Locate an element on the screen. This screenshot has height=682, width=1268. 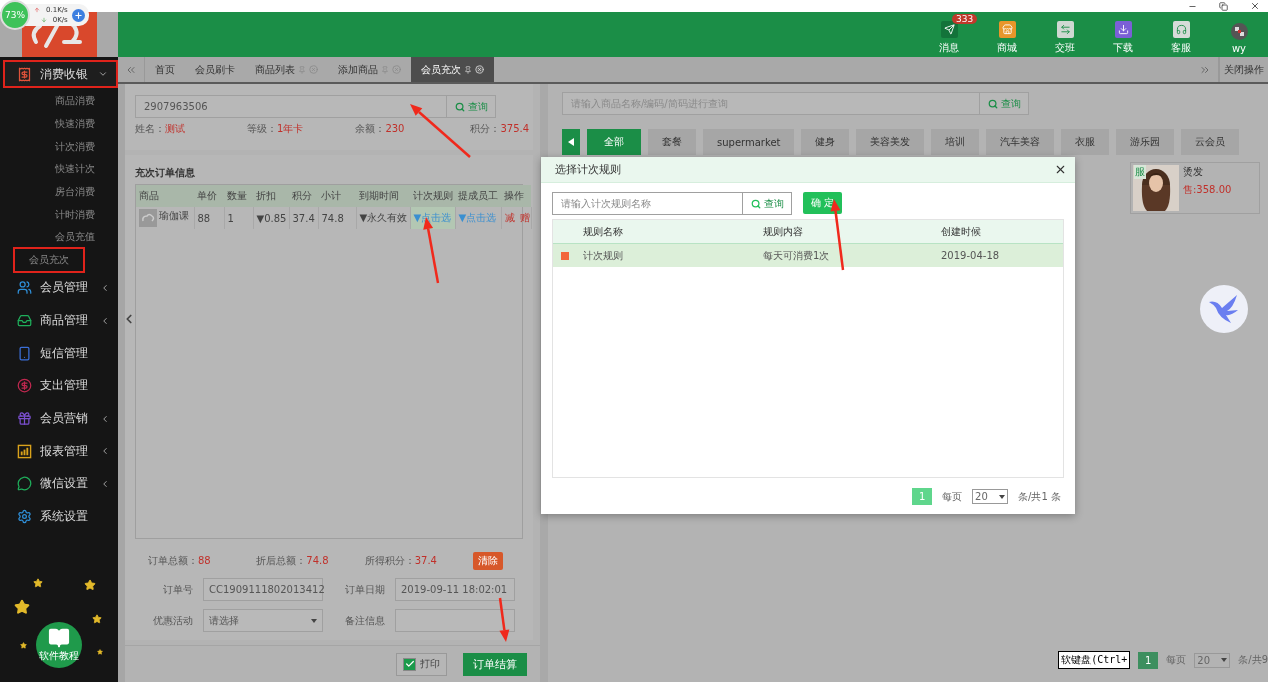
category-button: 美容美发 is located at coordinates (890, 142).